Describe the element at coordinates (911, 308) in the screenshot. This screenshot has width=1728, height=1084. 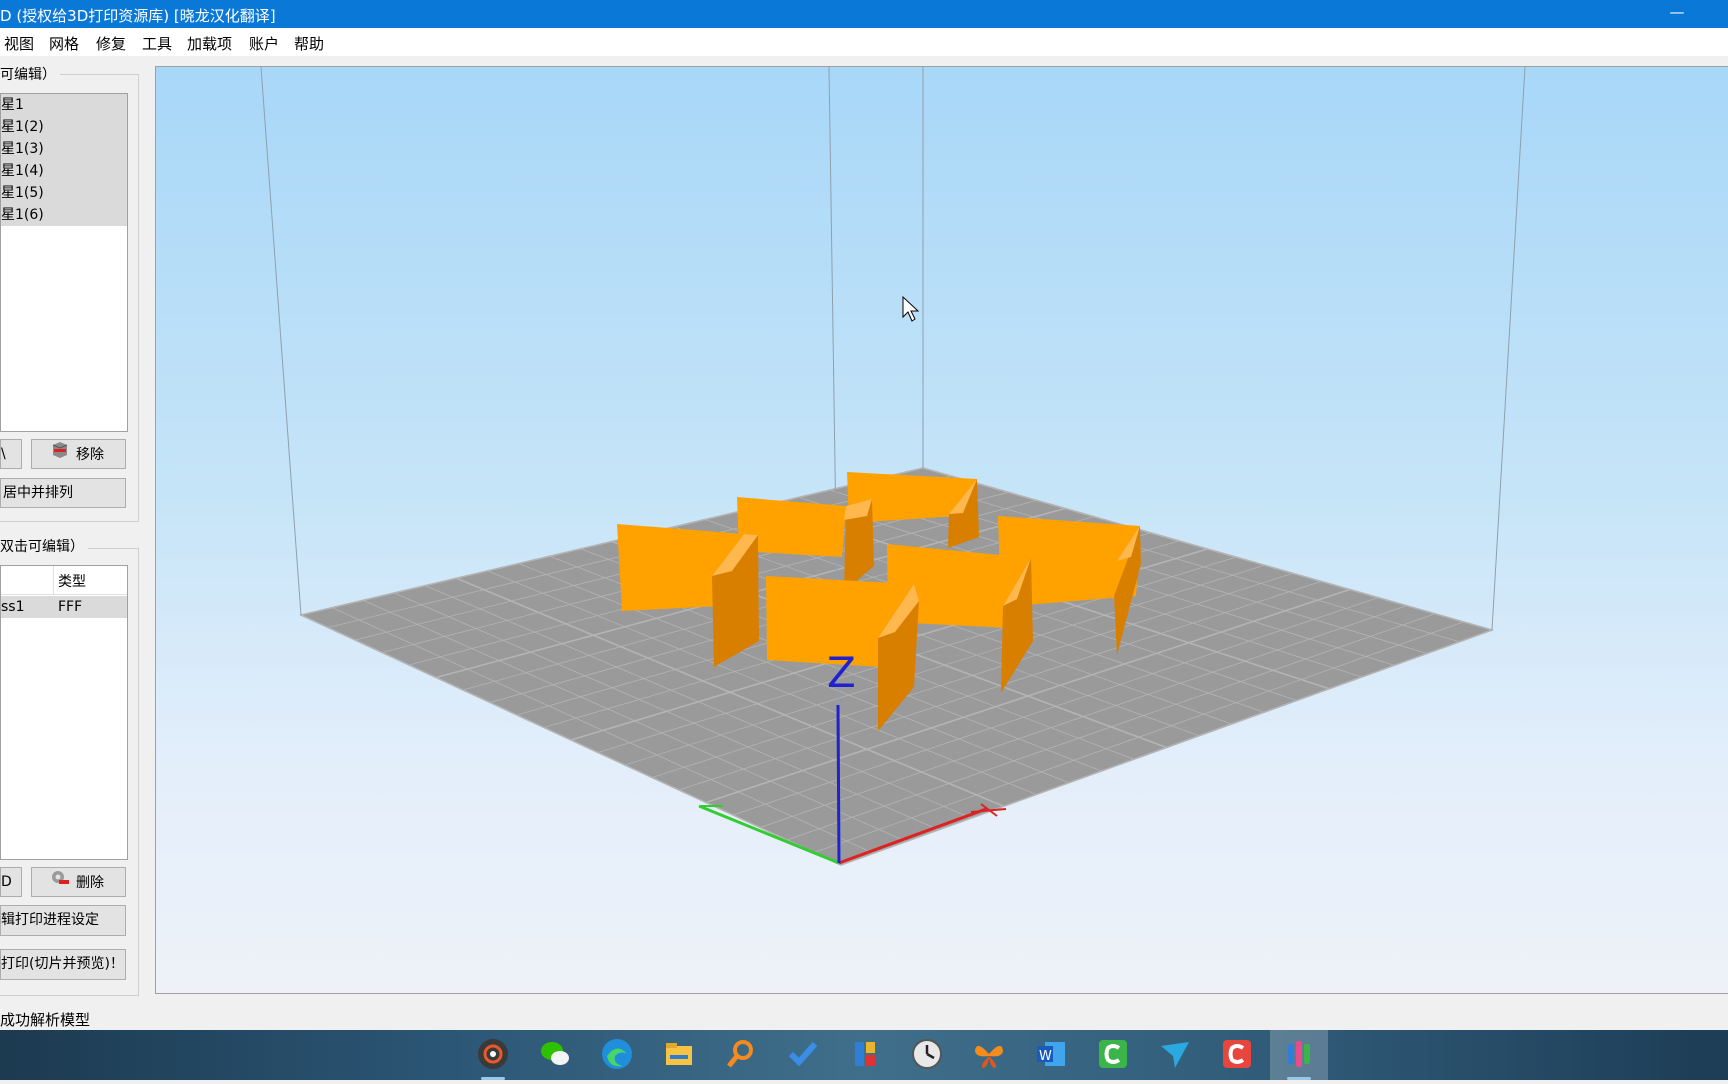
I see `mouse-cursor-icon` at that location.